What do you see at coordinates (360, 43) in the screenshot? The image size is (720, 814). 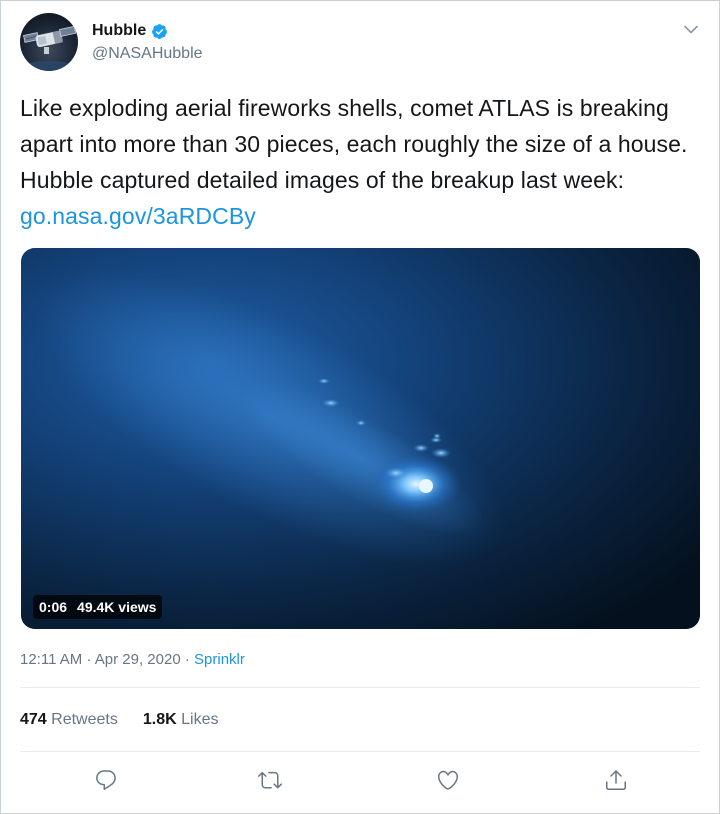 I see `tweet-header: Hubble @NASAHubble` at bounding box center [360, 43].